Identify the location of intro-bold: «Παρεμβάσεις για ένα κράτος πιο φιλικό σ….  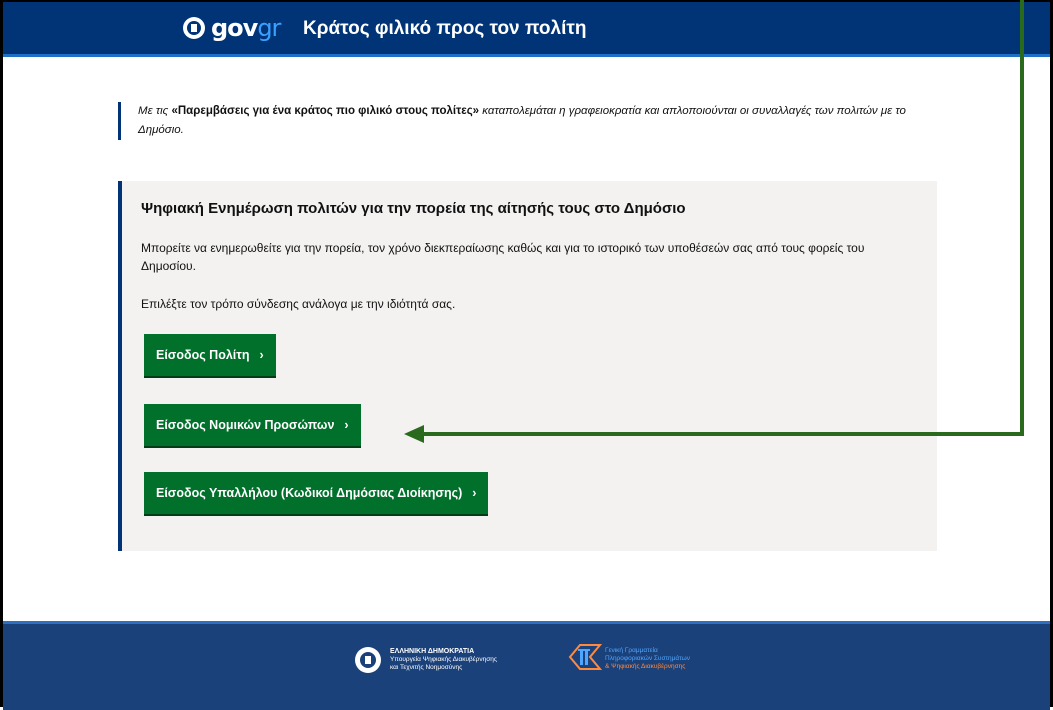
(325, 111).